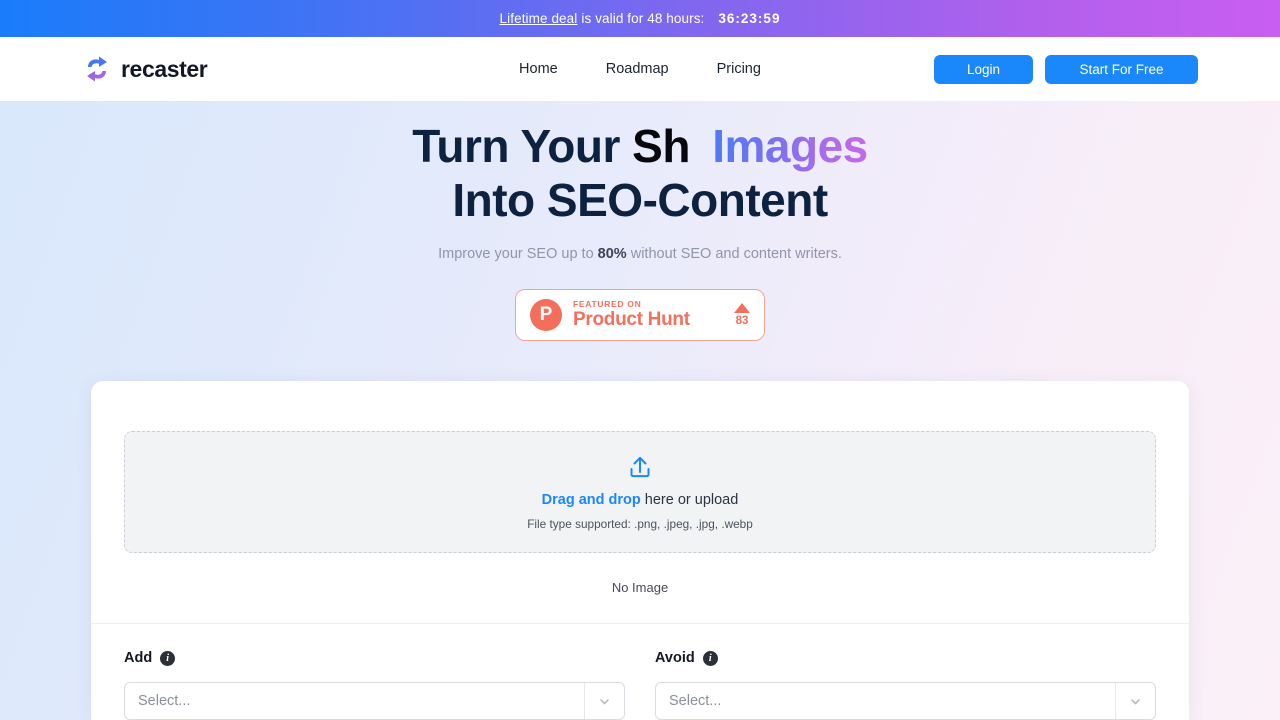 This screenshot has height=720, width=1280. Describe the element at coordinates (607, 304) in the screenshot. I see `featured-on-label: FEATURED ON` at that location.